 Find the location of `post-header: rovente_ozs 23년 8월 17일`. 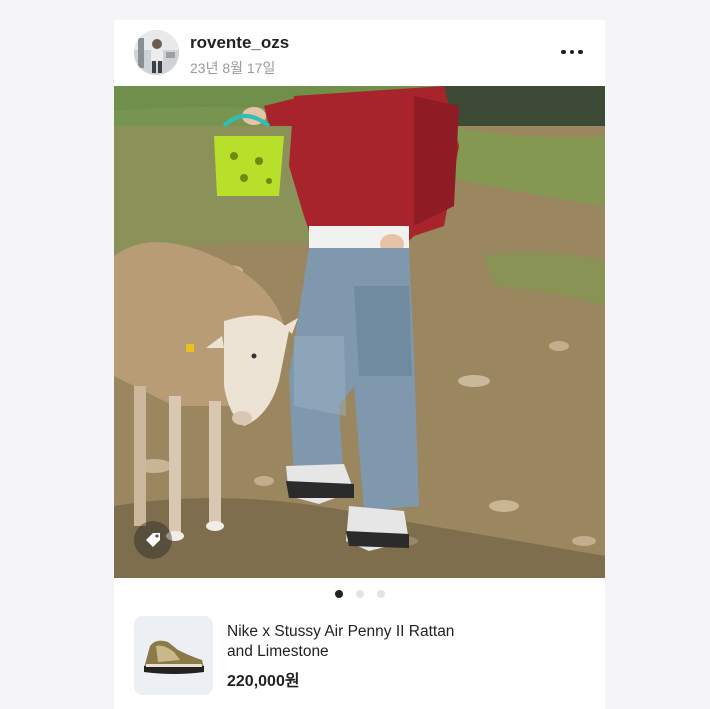

post-header: rovente_ozs 23년 8월 17일 is located at coordinates (359, 53).